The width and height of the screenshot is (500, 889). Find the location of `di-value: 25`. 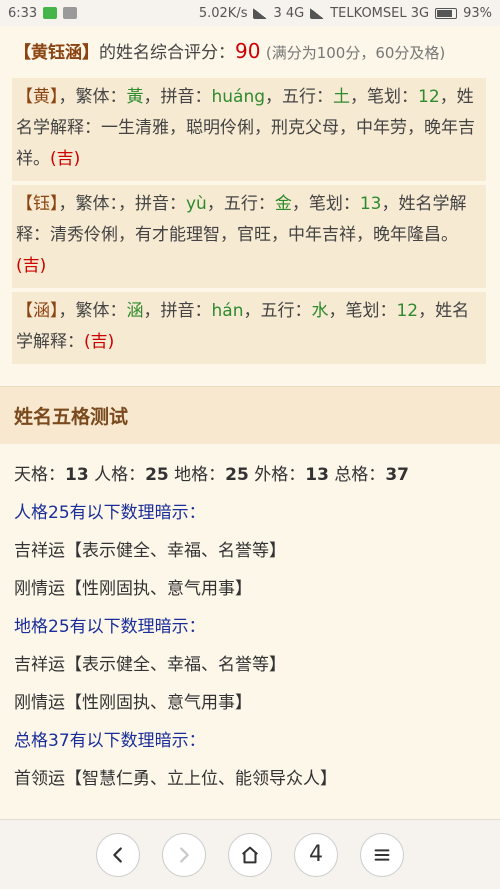

di-value: 25 is located at coordinates (237, 475).